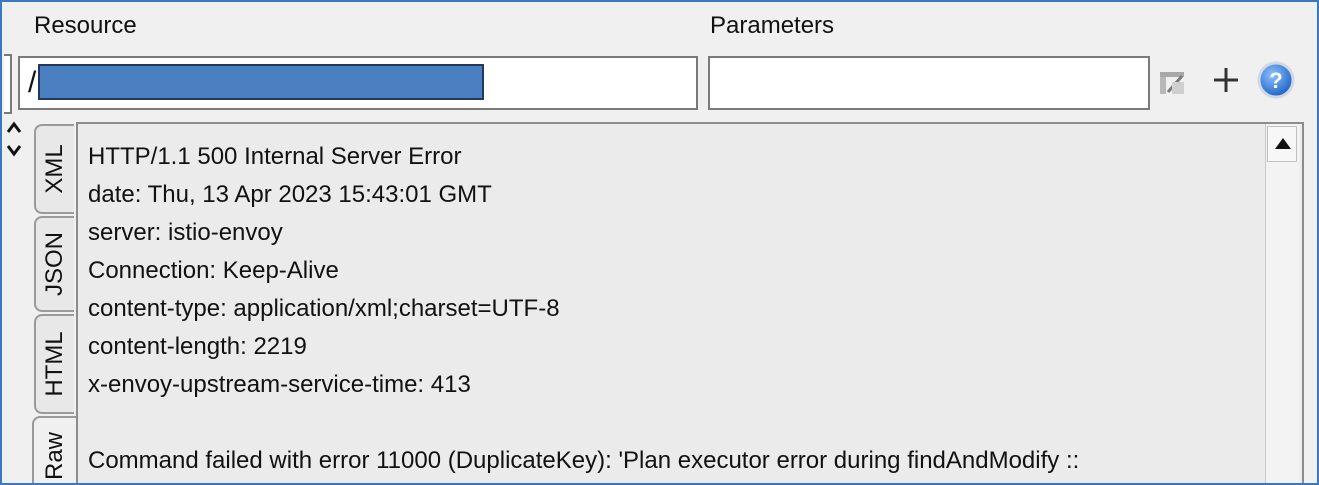 This screenshot has height=485, width=1319. I want to click on response-line: HTTP/1.1 500 Internal Server Error, so click(275, 156).